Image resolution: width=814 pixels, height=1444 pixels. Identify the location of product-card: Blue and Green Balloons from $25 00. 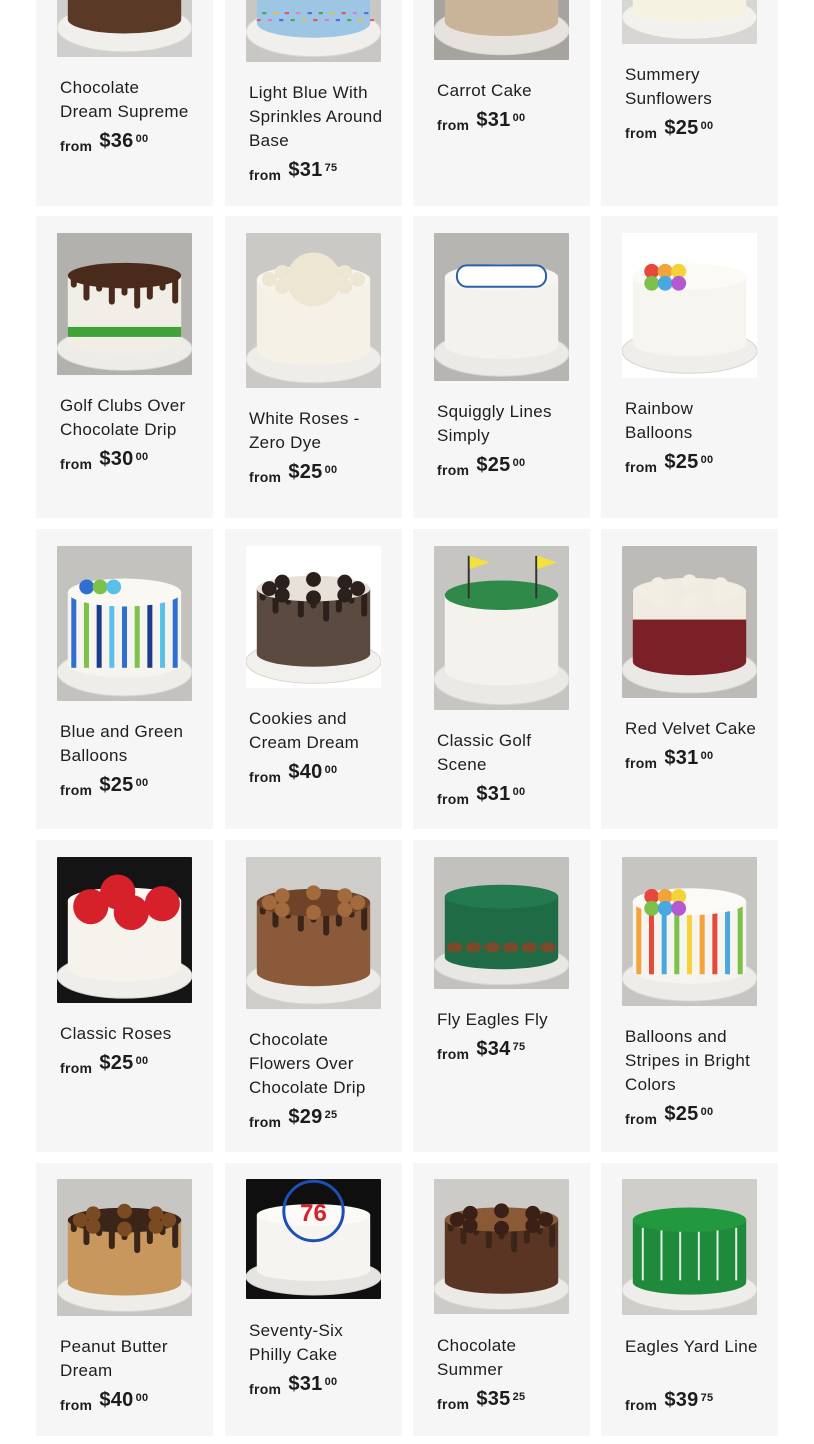
(124, 679).